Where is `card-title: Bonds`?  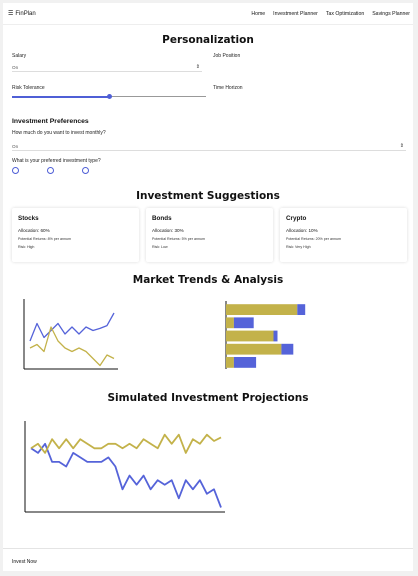
card-title: Bonds is located at coordinates (162, 218).